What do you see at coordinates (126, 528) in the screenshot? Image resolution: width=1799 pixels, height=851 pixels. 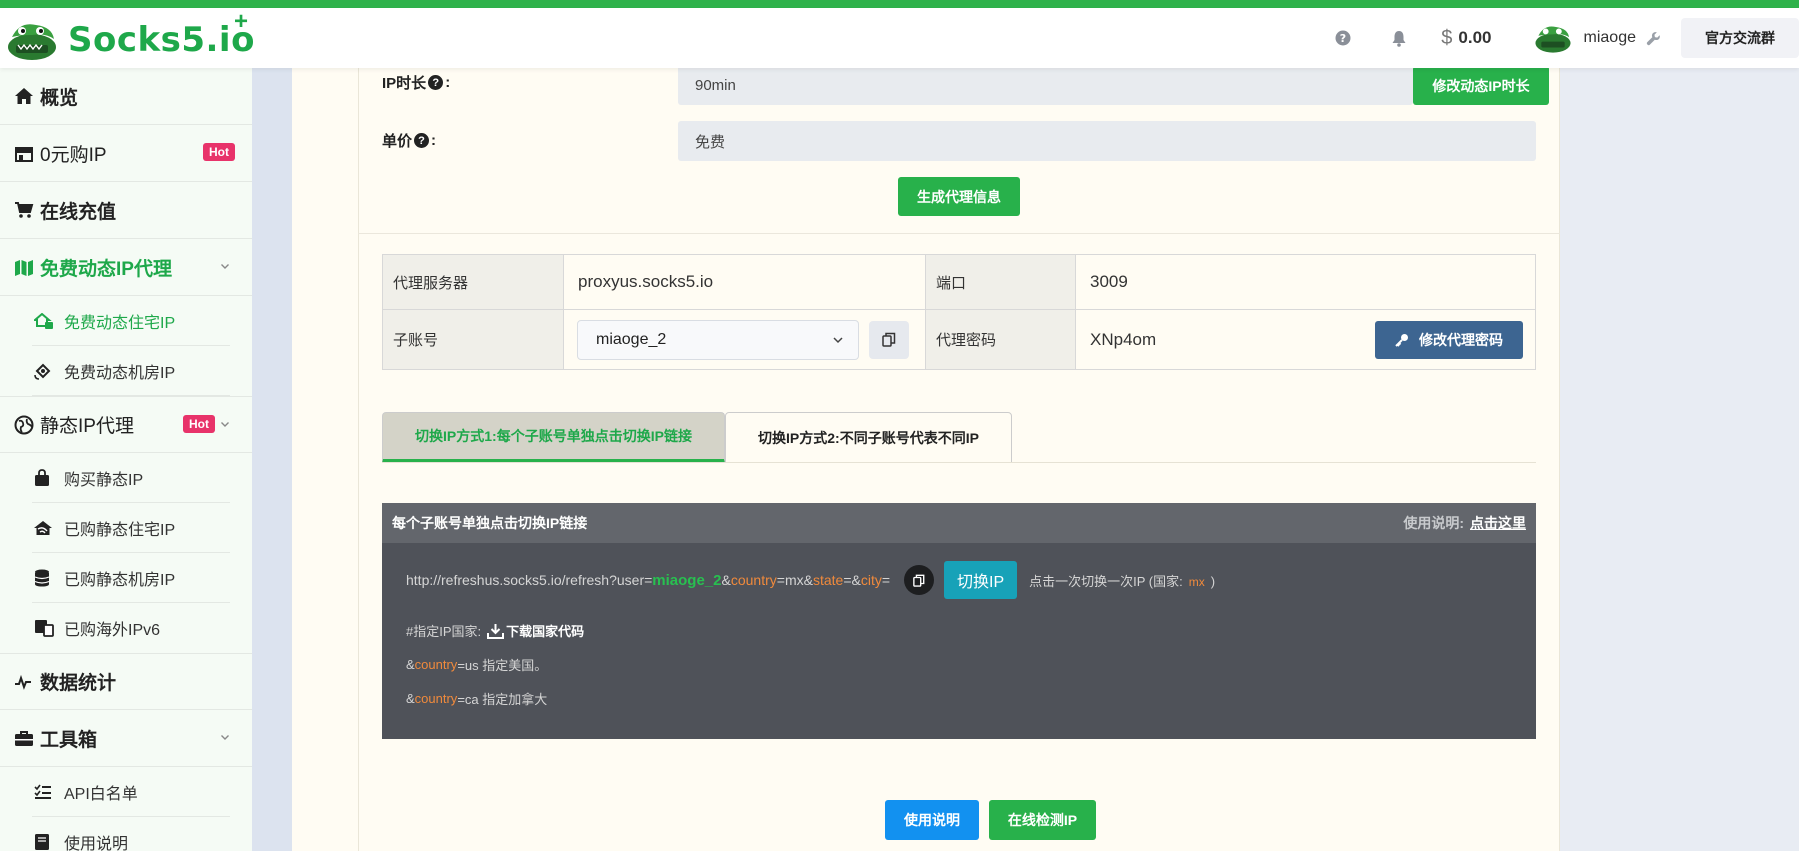 I see `sidebar-item-static-residential: 已购静态住宅IP` at bounding box center [126, 528].